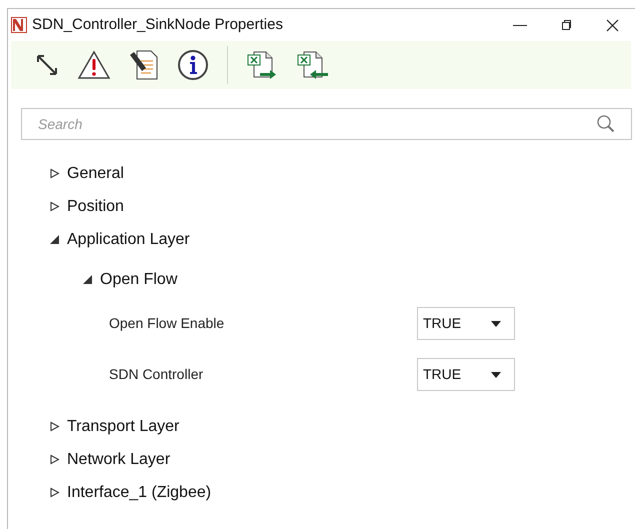 The height and width of the screenshot is (529, 635). Describe the element at coordinates (109, 460) in the screenshot. I see `tree-item: Network Layer` at that location.